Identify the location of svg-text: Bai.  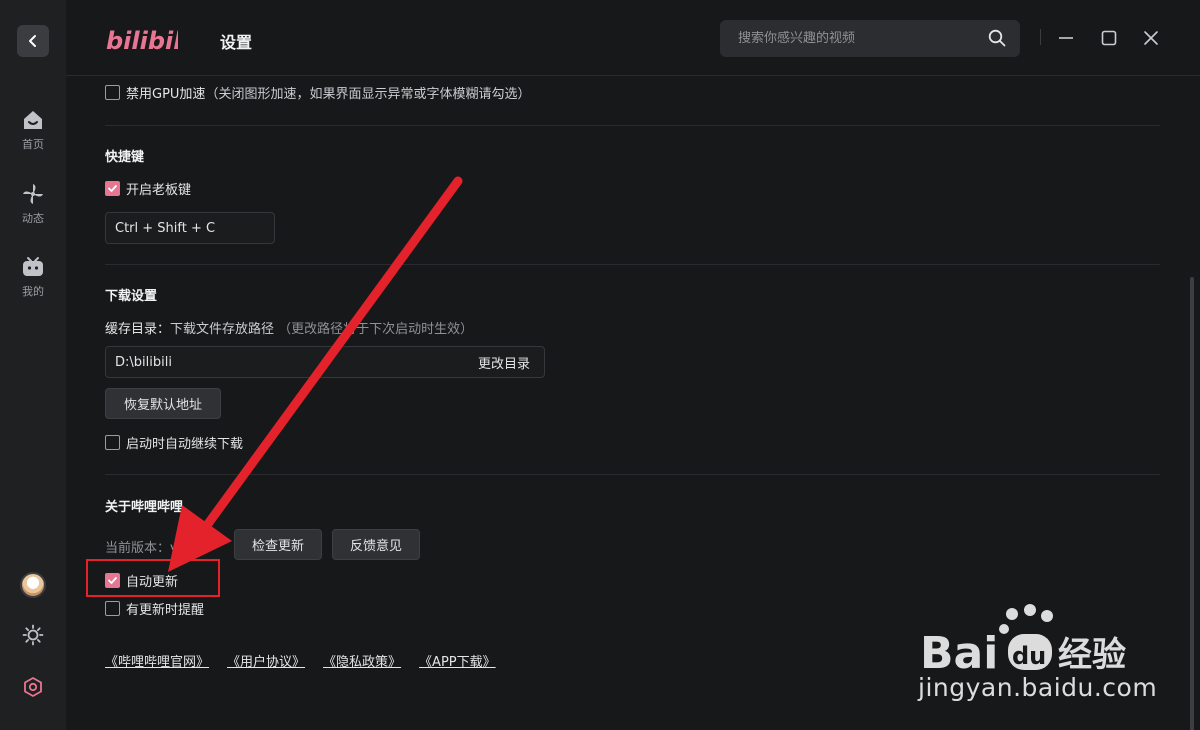
(959, 650).